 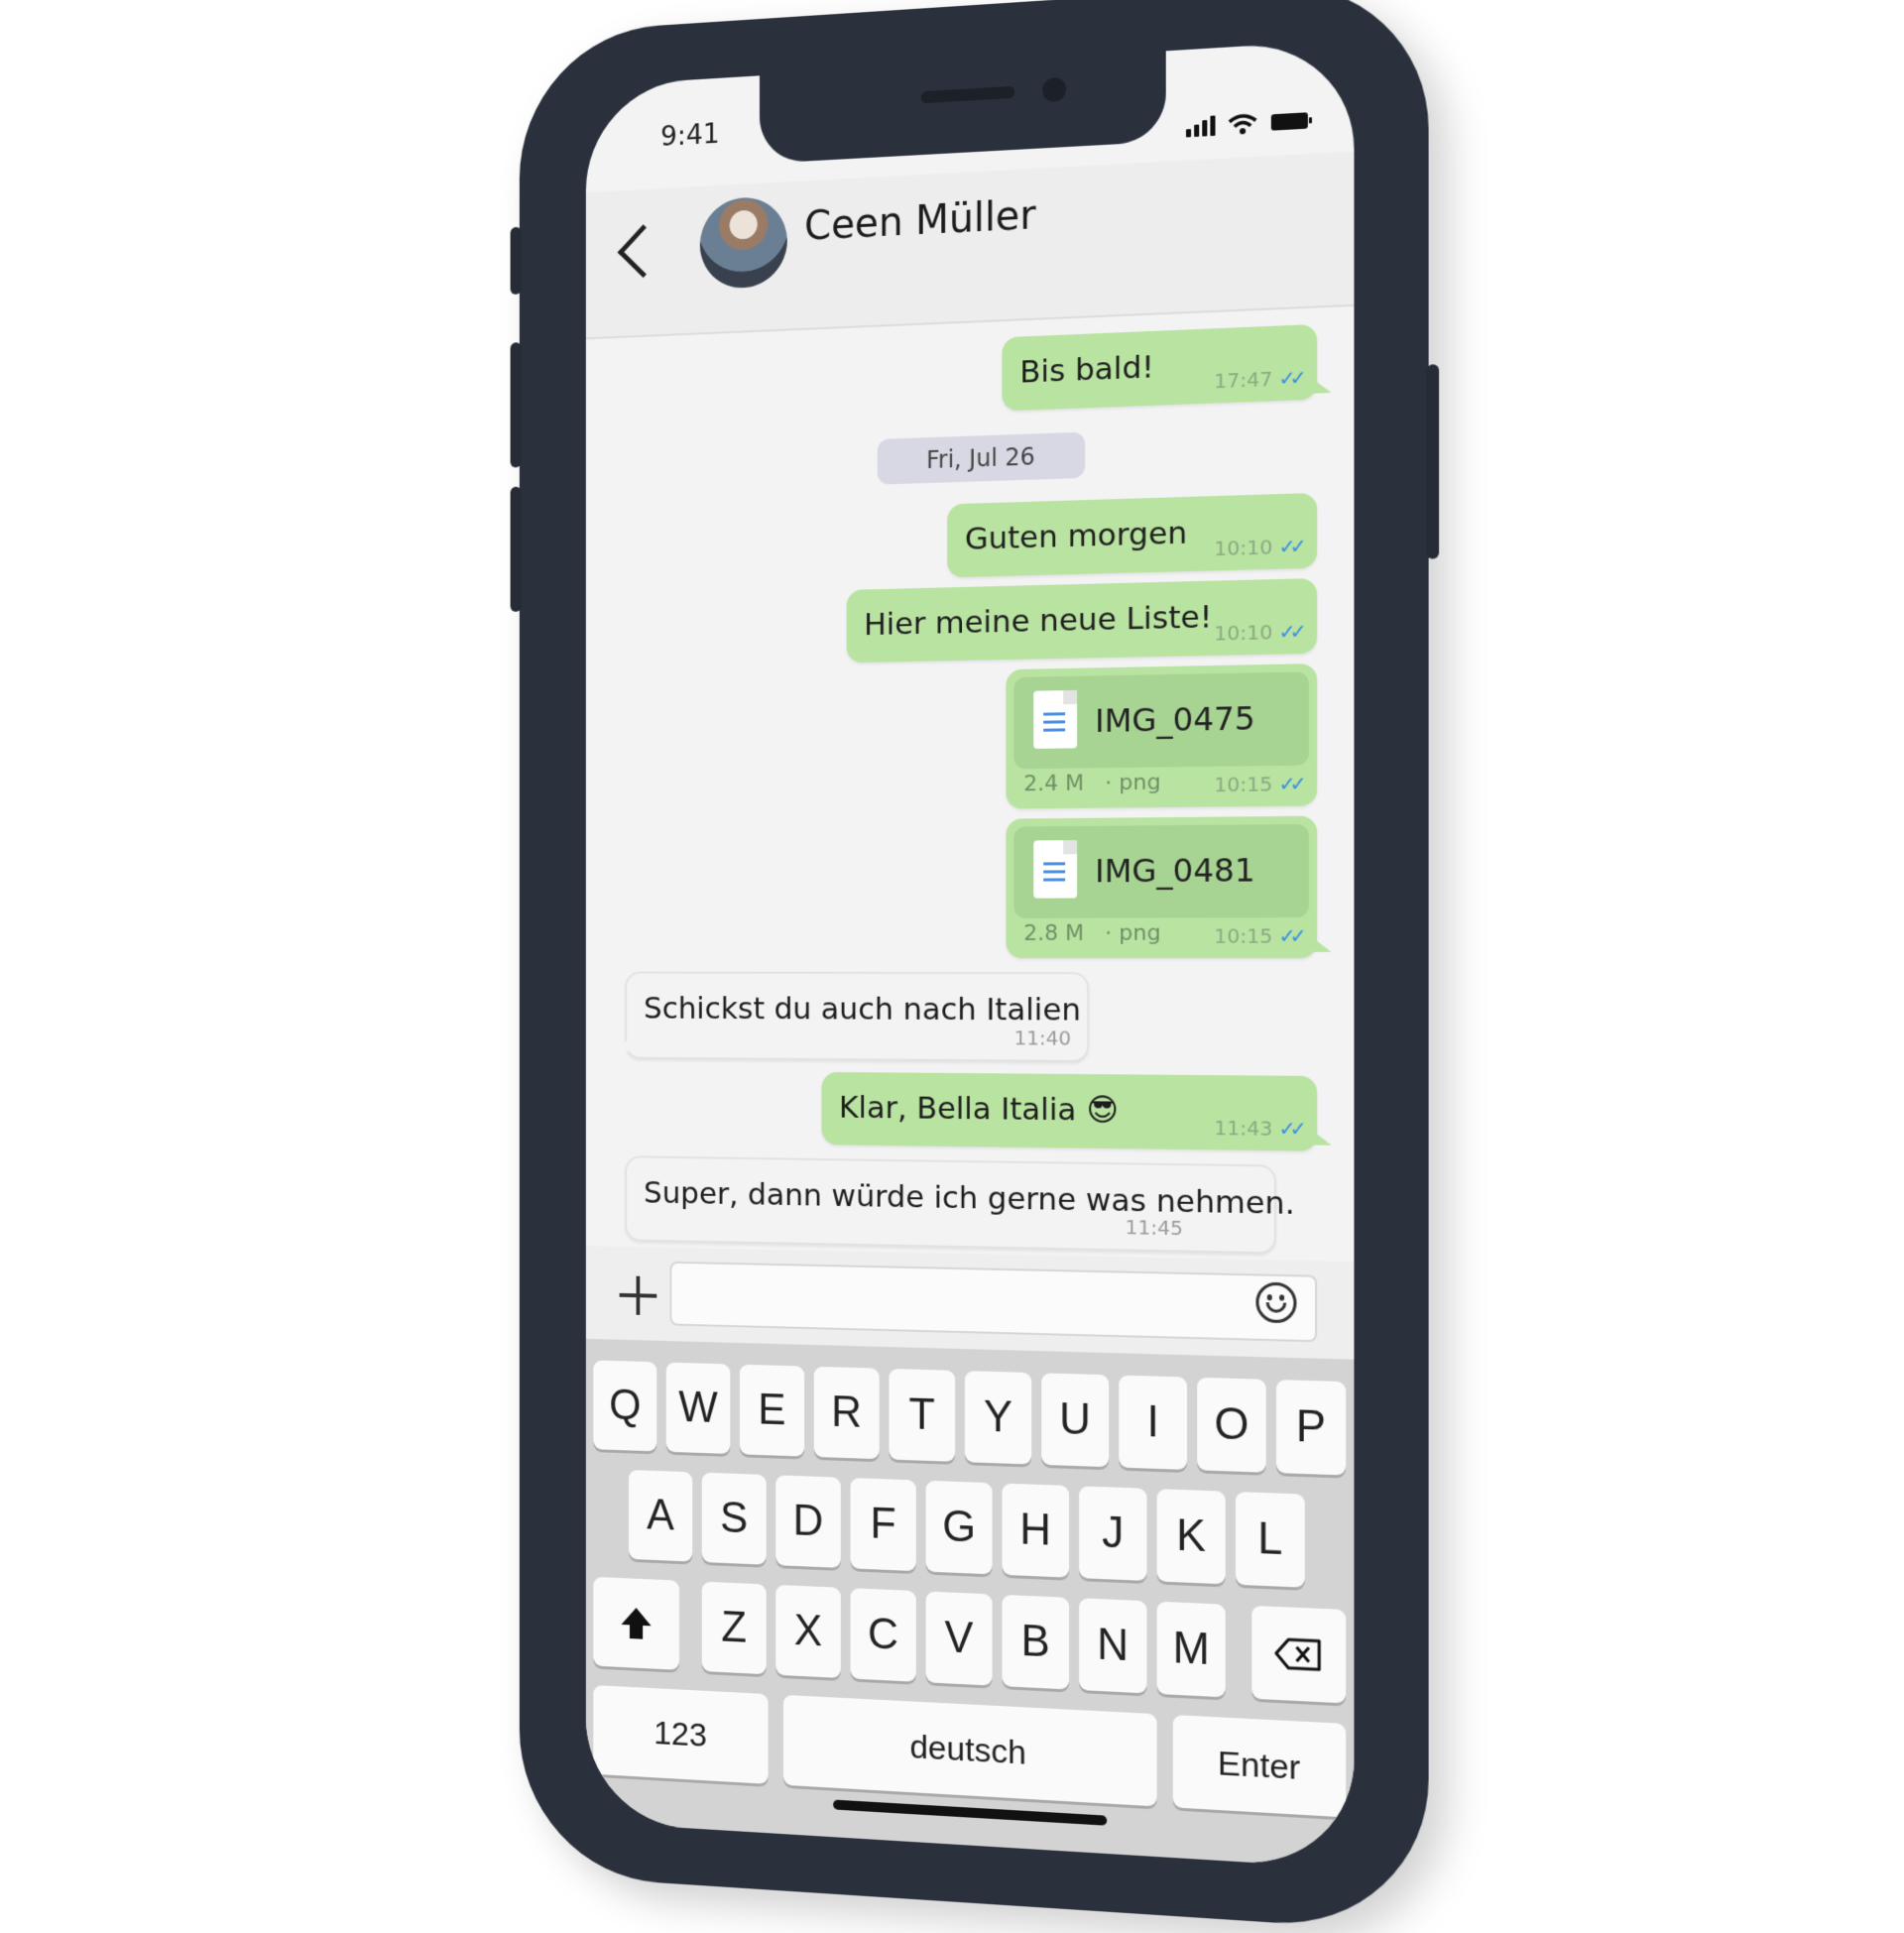 I want to click on key-w: W, so click(x=698, y=1408).